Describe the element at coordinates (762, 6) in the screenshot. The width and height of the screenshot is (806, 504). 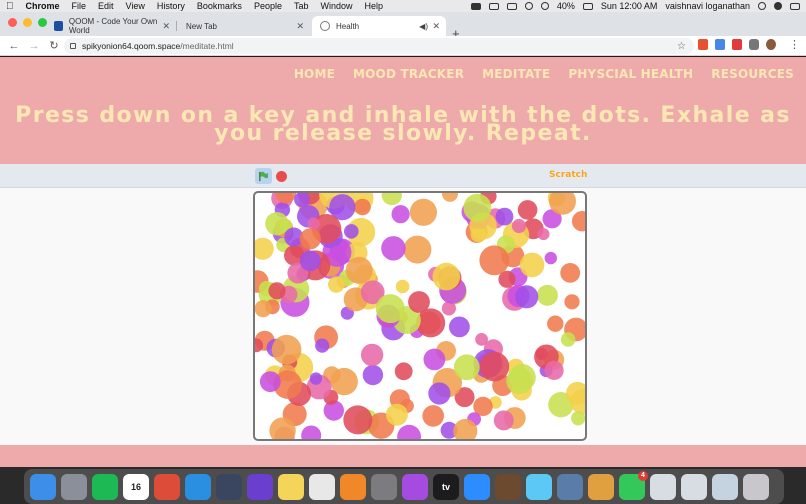
I see `spotlight-search-icon` at that location.